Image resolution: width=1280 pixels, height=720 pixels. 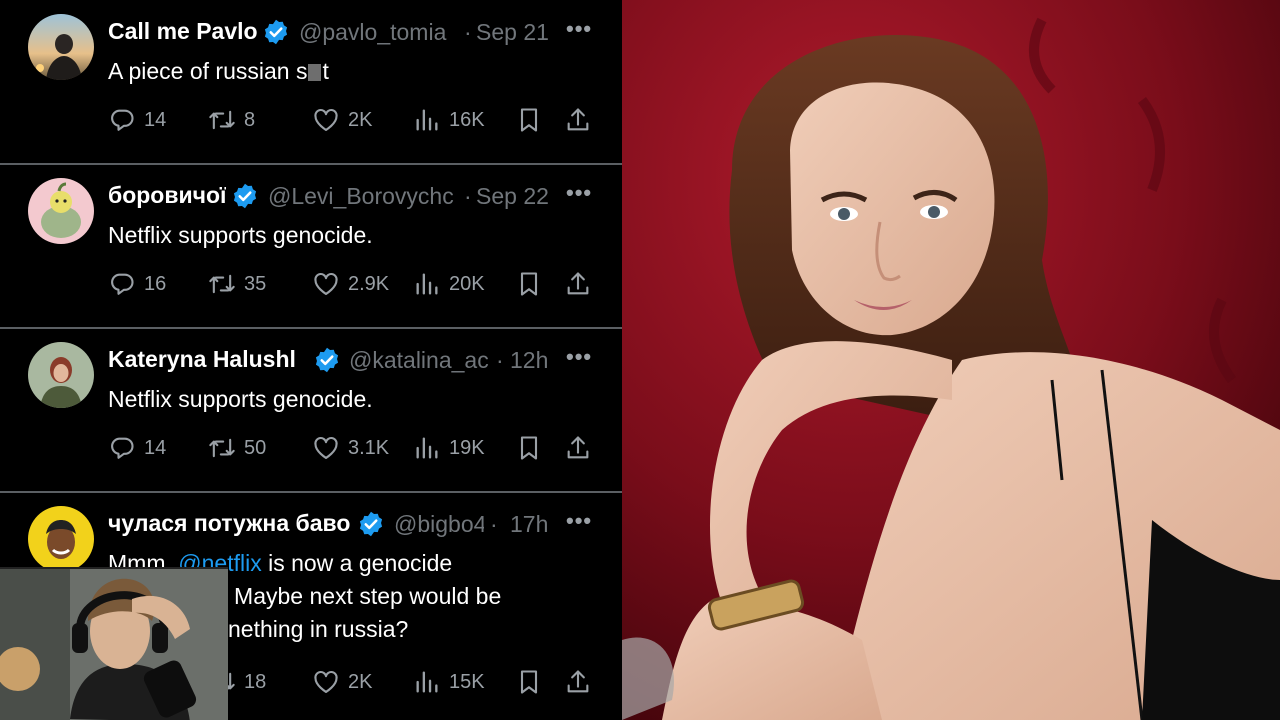 What do you see at coordinates (315, 72) in the screenshot?
I see `redaction-block` at bounding box center [315, 72].